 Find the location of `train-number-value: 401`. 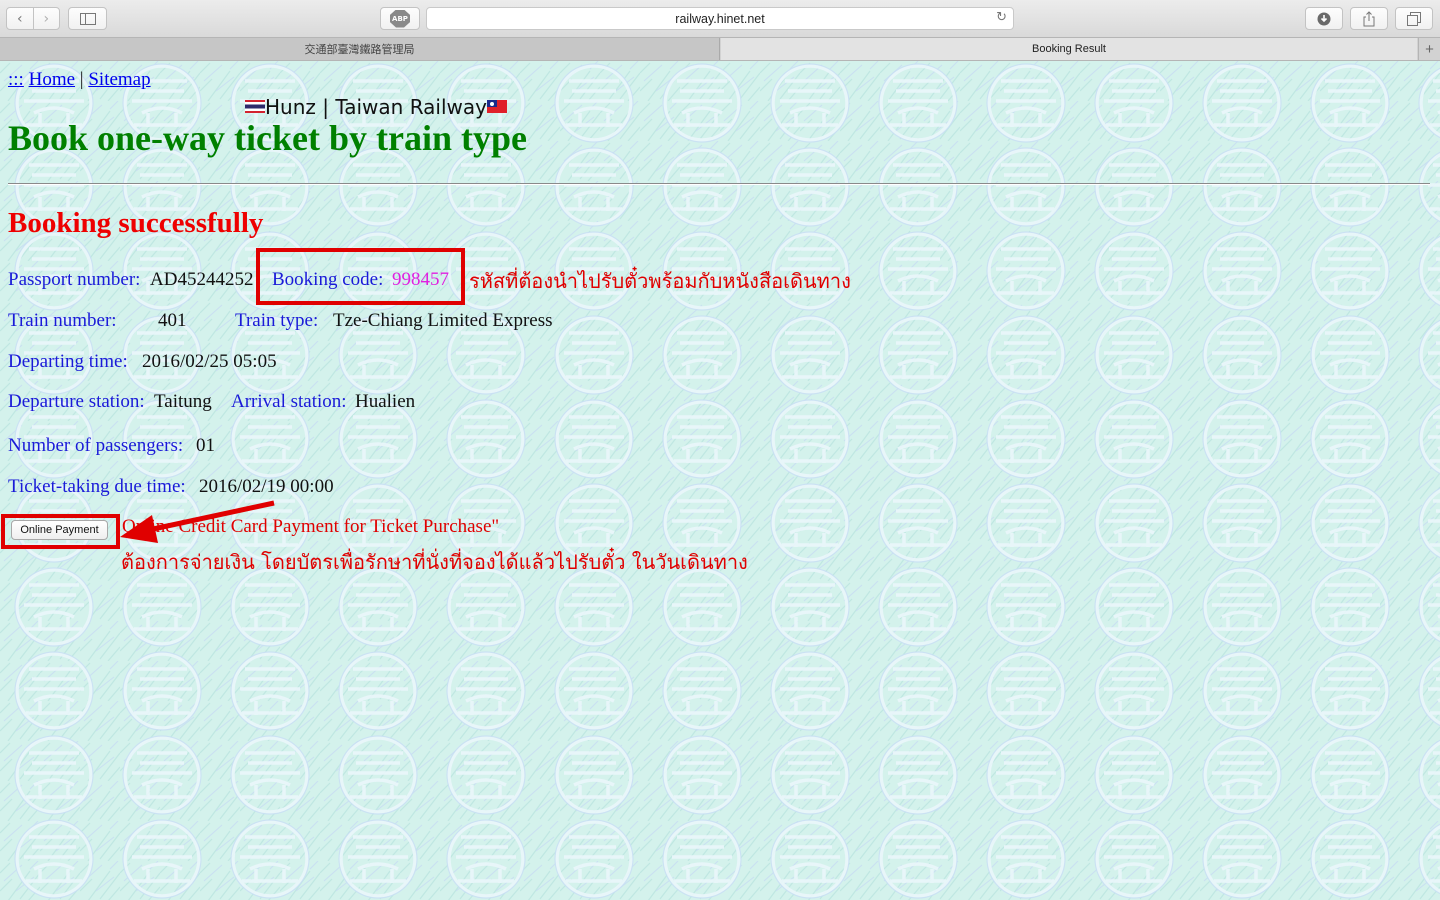

train-number-value: 401 is located at coordinates (172, 320).